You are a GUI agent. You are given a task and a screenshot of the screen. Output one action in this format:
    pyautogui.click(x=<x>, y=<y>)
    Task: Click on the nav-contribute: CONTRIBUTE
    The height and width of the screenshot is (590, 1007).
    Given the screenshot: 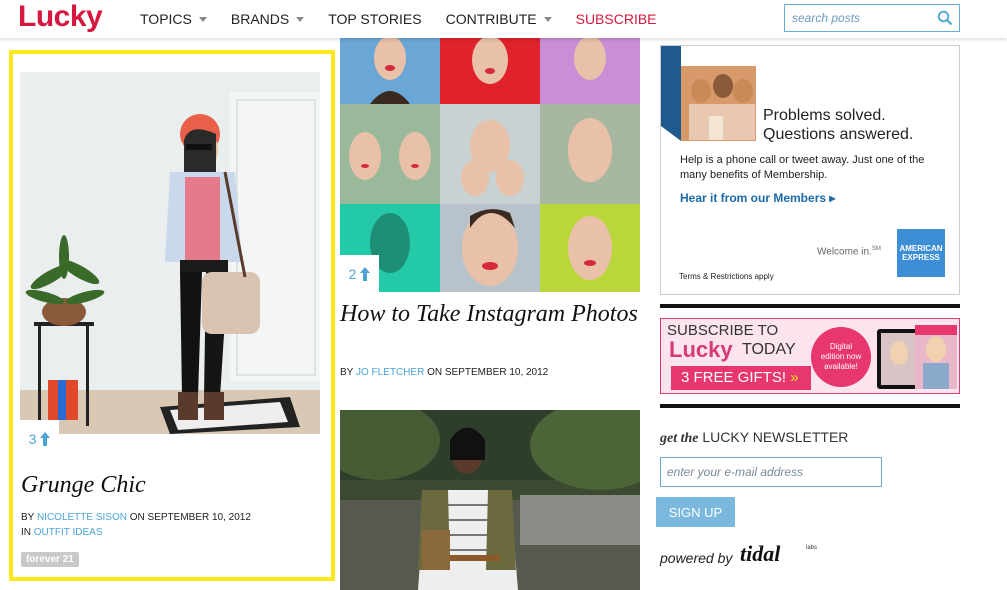 What is the action you would take?
    pyautogui.click(x=499, y=19)
    